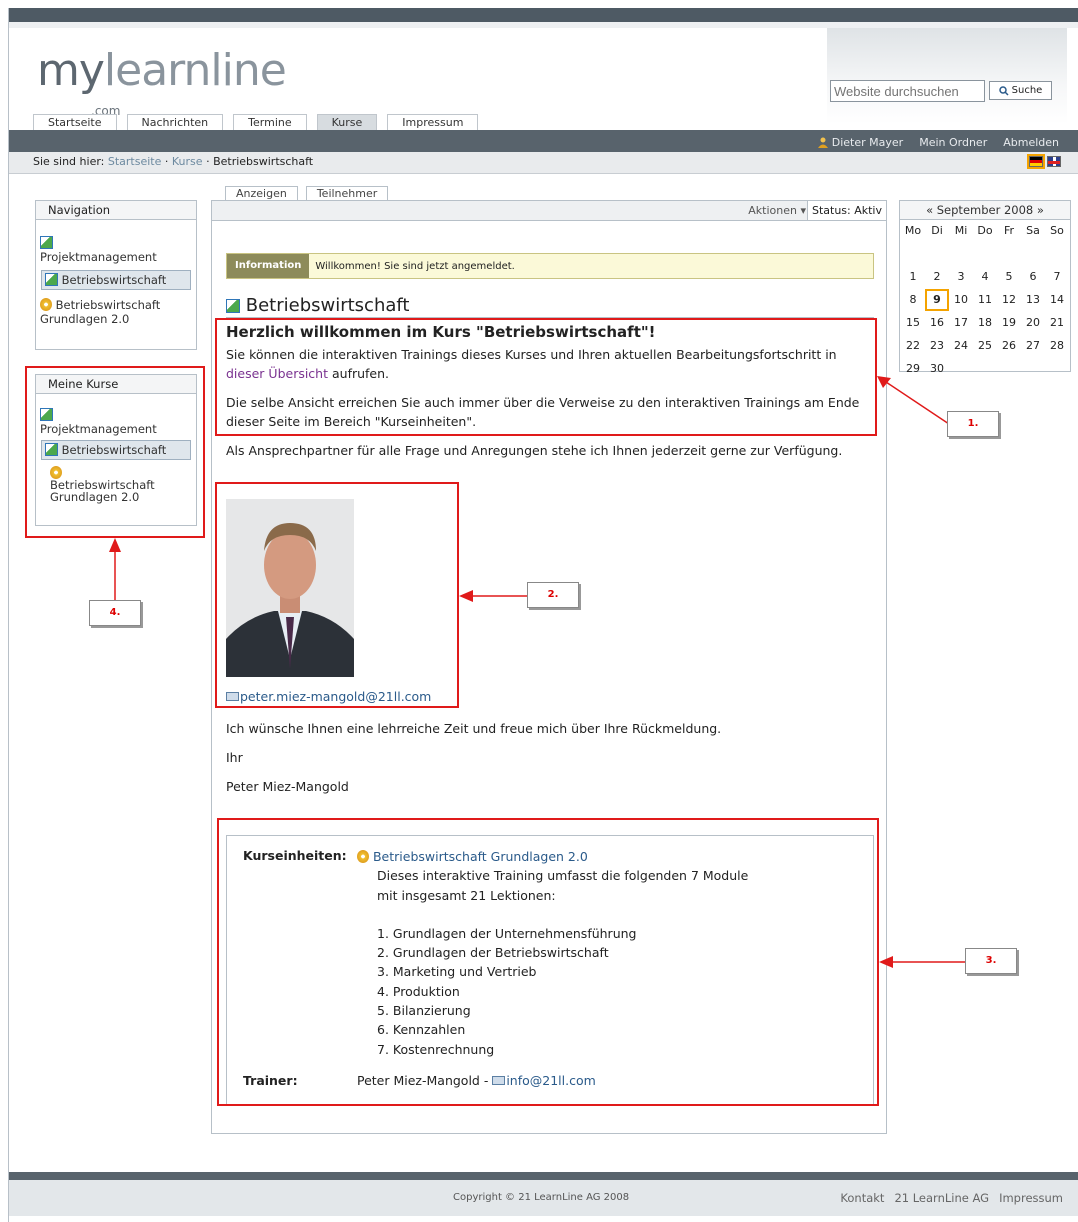 The height and width of the screenshot is (1222, 1078). Describe the element at coordinates (1033, 230) in the screenshot. I see `weekday-label: Sa` at that location.